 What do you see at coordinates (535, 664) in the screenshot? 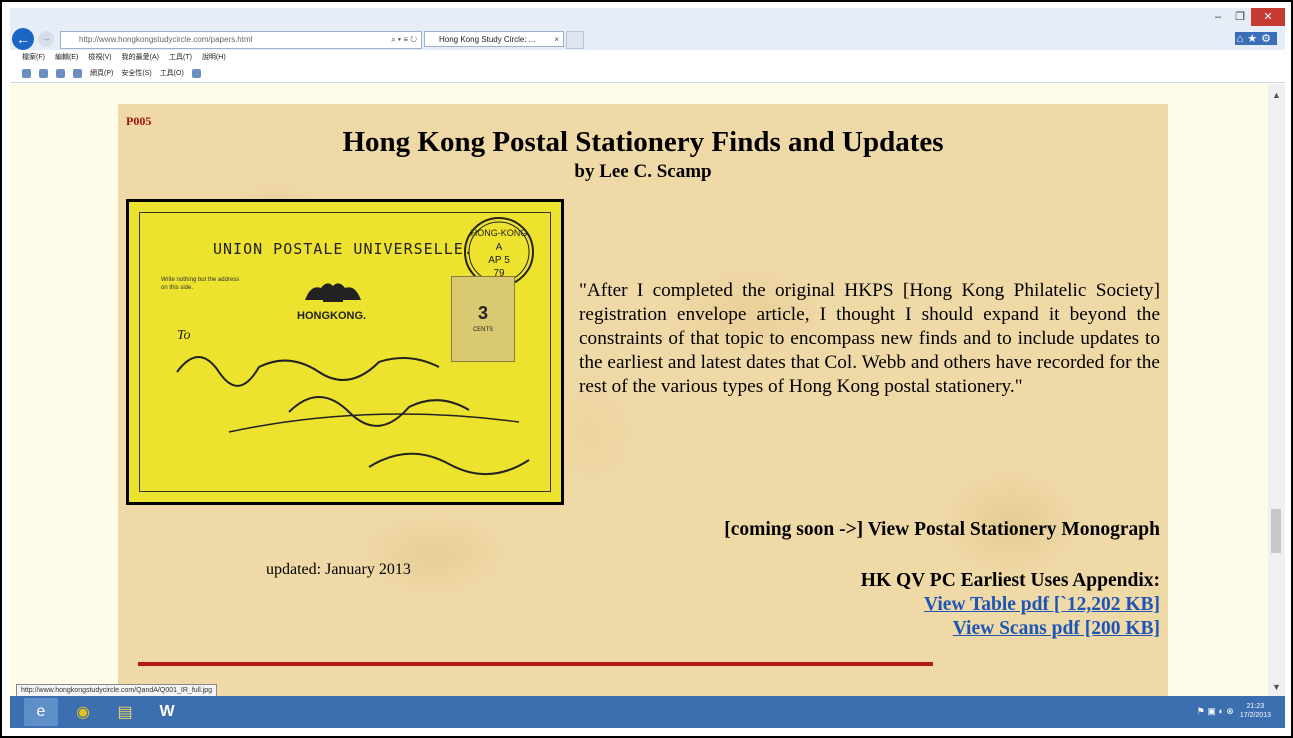
I see `red-divider` at bounding box center [535, 664].